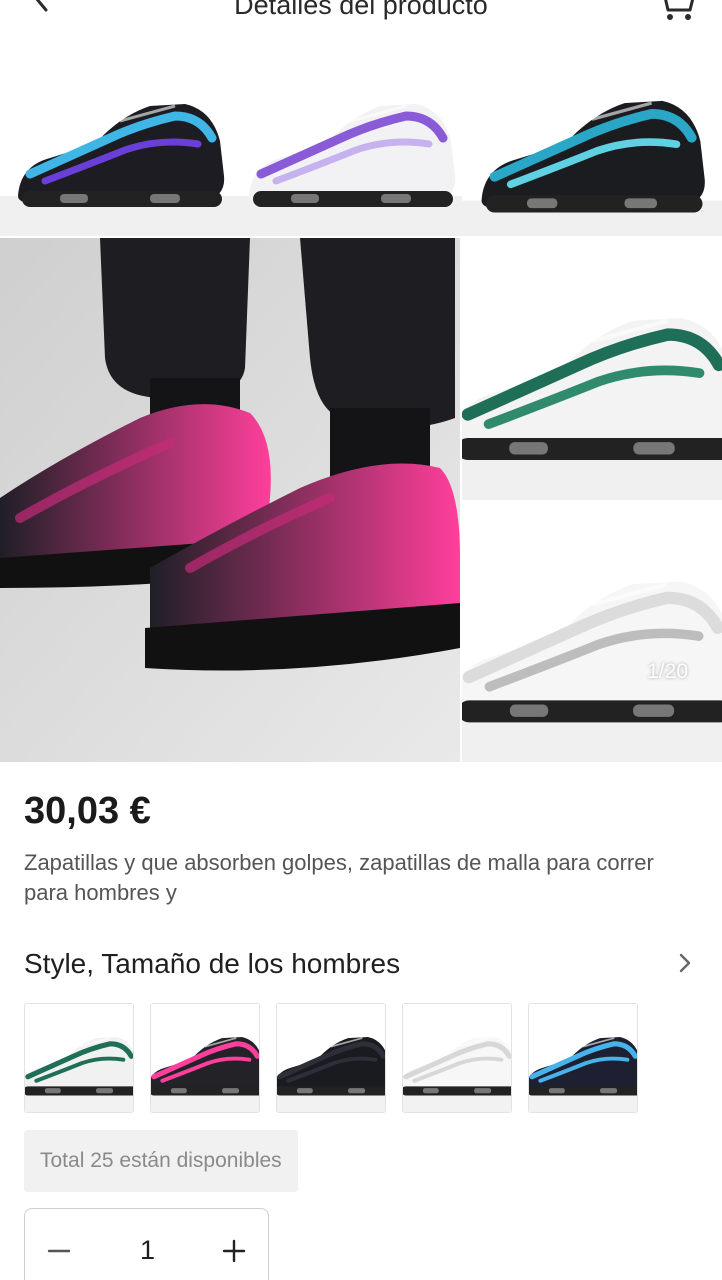 Image resolution: width=722 pixels, height=1280 pixels. What do you see at coordinates (685, 963) in the screenshot?
I see `chevron-right-icon` at bounding box center [685, 963].